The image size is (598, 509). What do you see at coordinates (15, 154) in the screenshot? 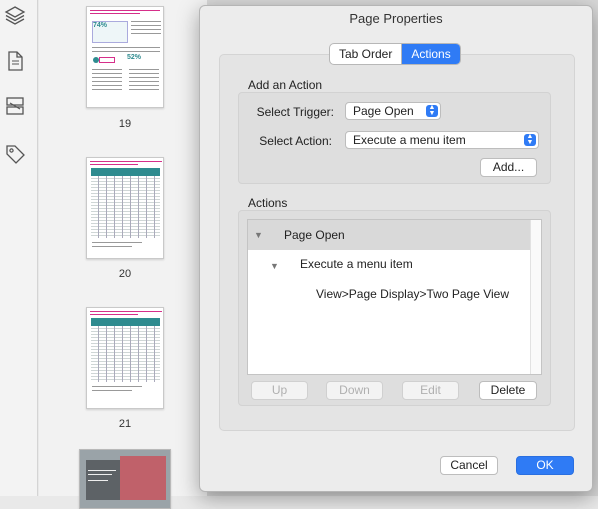
I see `tag-icon` at bounding box center [15, 154].